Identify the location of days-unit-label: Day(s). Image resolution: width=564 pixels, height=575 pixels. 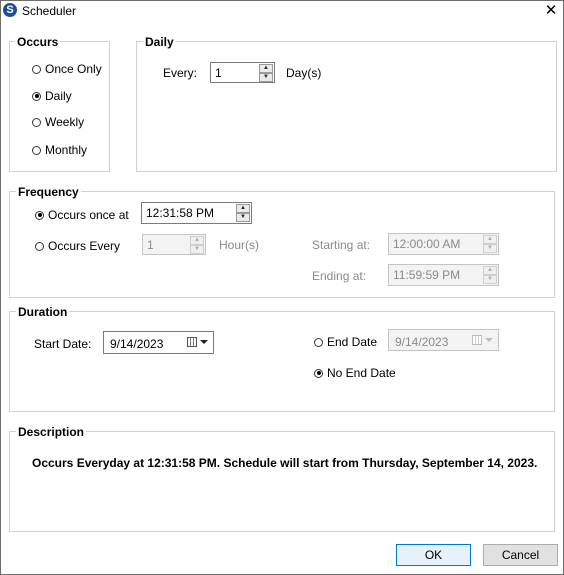
(304, 73).